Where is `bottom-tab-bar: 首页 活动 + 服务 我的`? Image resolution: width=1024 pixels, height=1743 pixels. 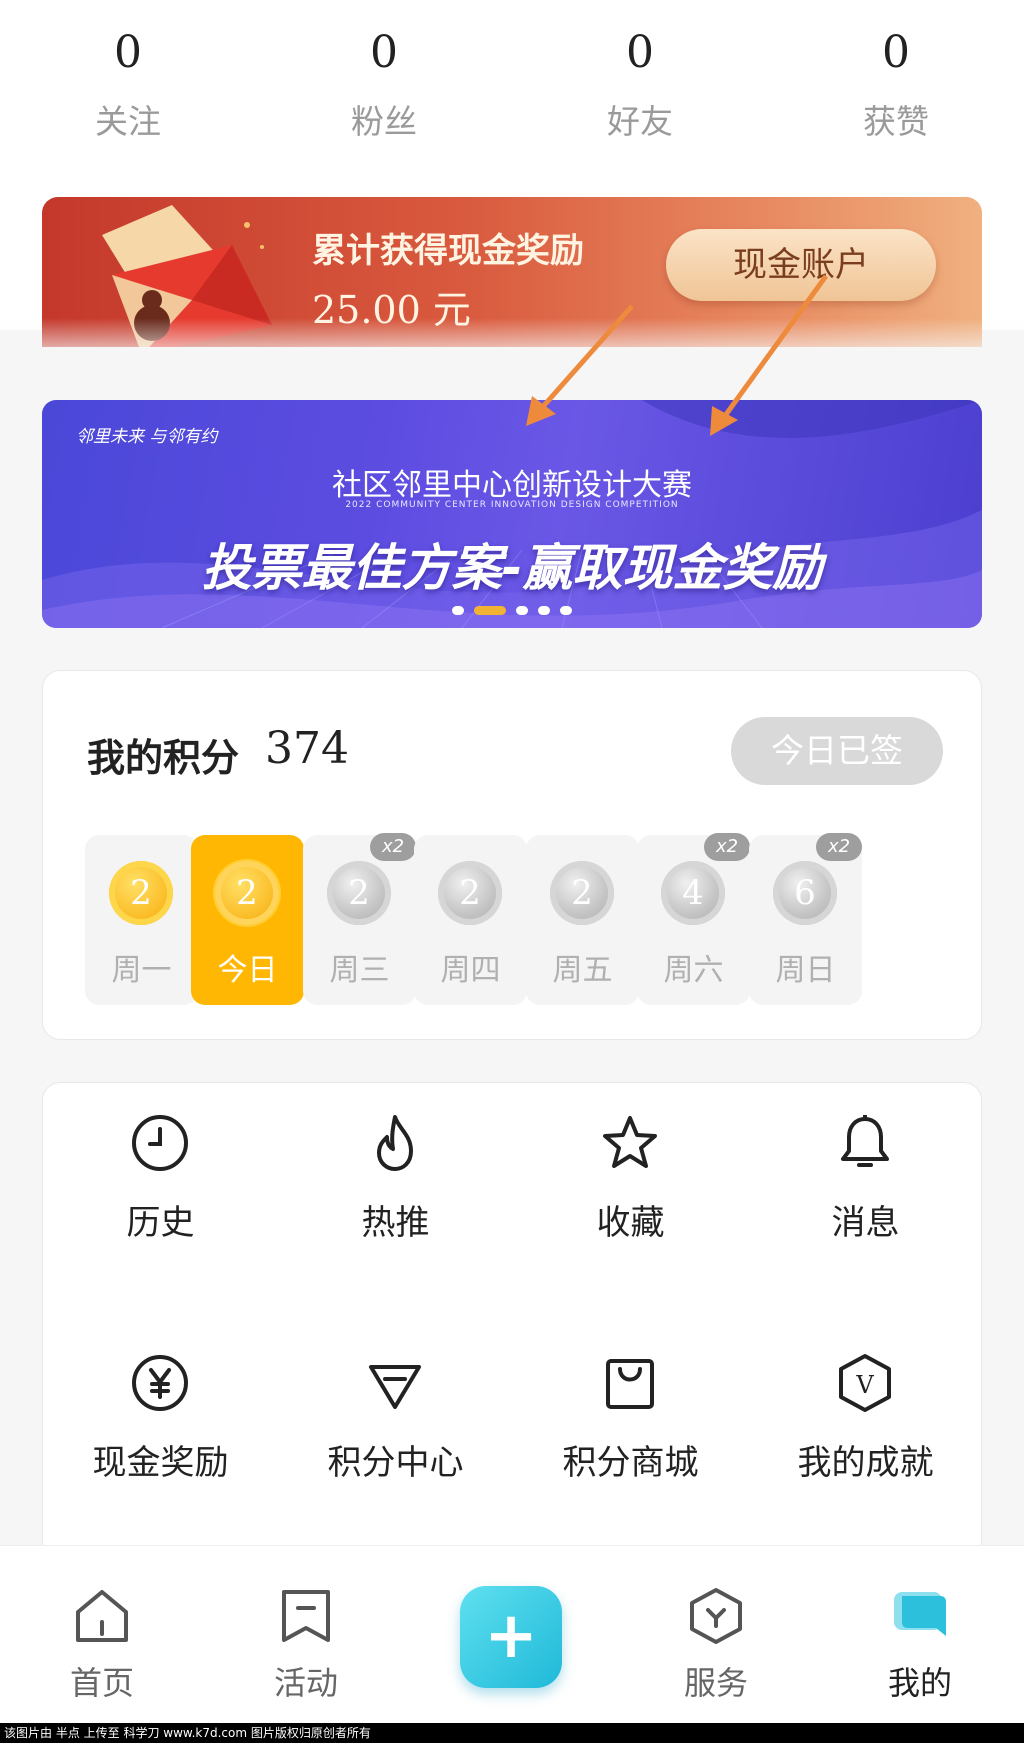
bottom-tab-bar: 首页 活动 + 服务 我的 is located at coordinates (512, 1634).